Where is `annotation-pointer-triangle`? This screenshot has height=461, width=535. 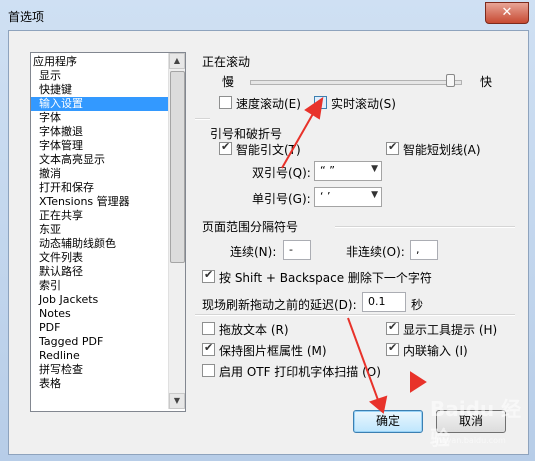
annotation-pointer-triangle is located at coordinates (418, 382).